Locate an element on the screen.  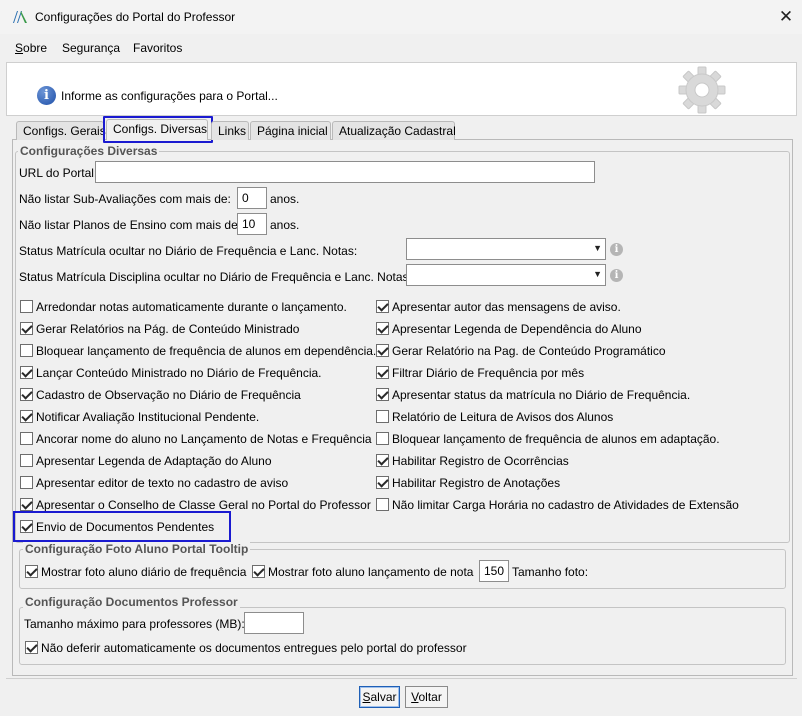
button-bar is located at coordinates (401, 697).